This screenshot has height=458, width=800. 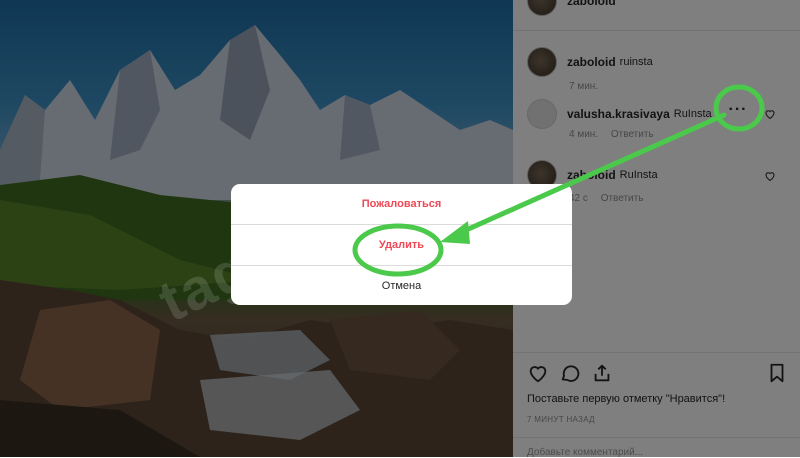 I want to click on arrow-head-icon, so click(x=455, y=232).